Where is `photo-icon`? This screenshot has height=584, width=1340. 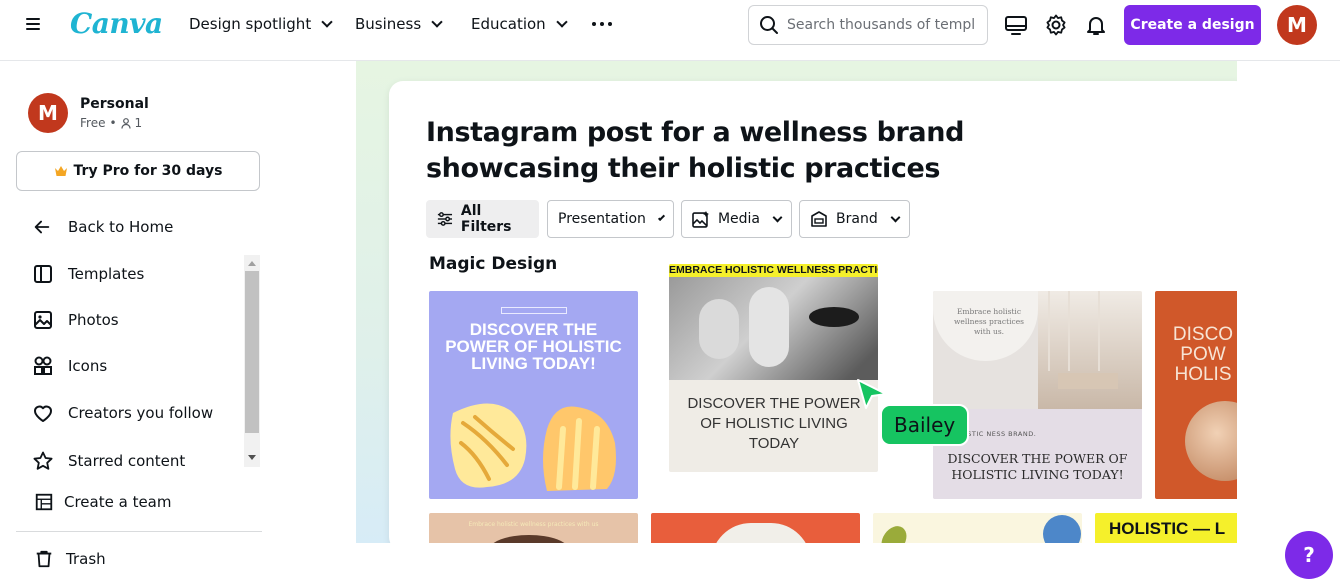 photo-icon is located at coordinates (43, 320).